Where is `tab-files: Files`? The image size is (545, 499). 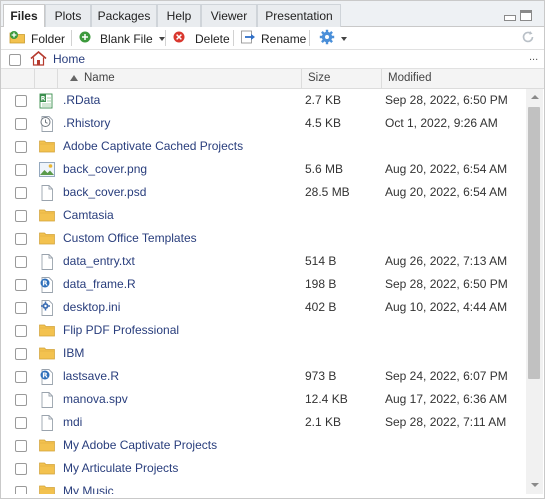 tab-files: Files is located at coordinates (24, 16).